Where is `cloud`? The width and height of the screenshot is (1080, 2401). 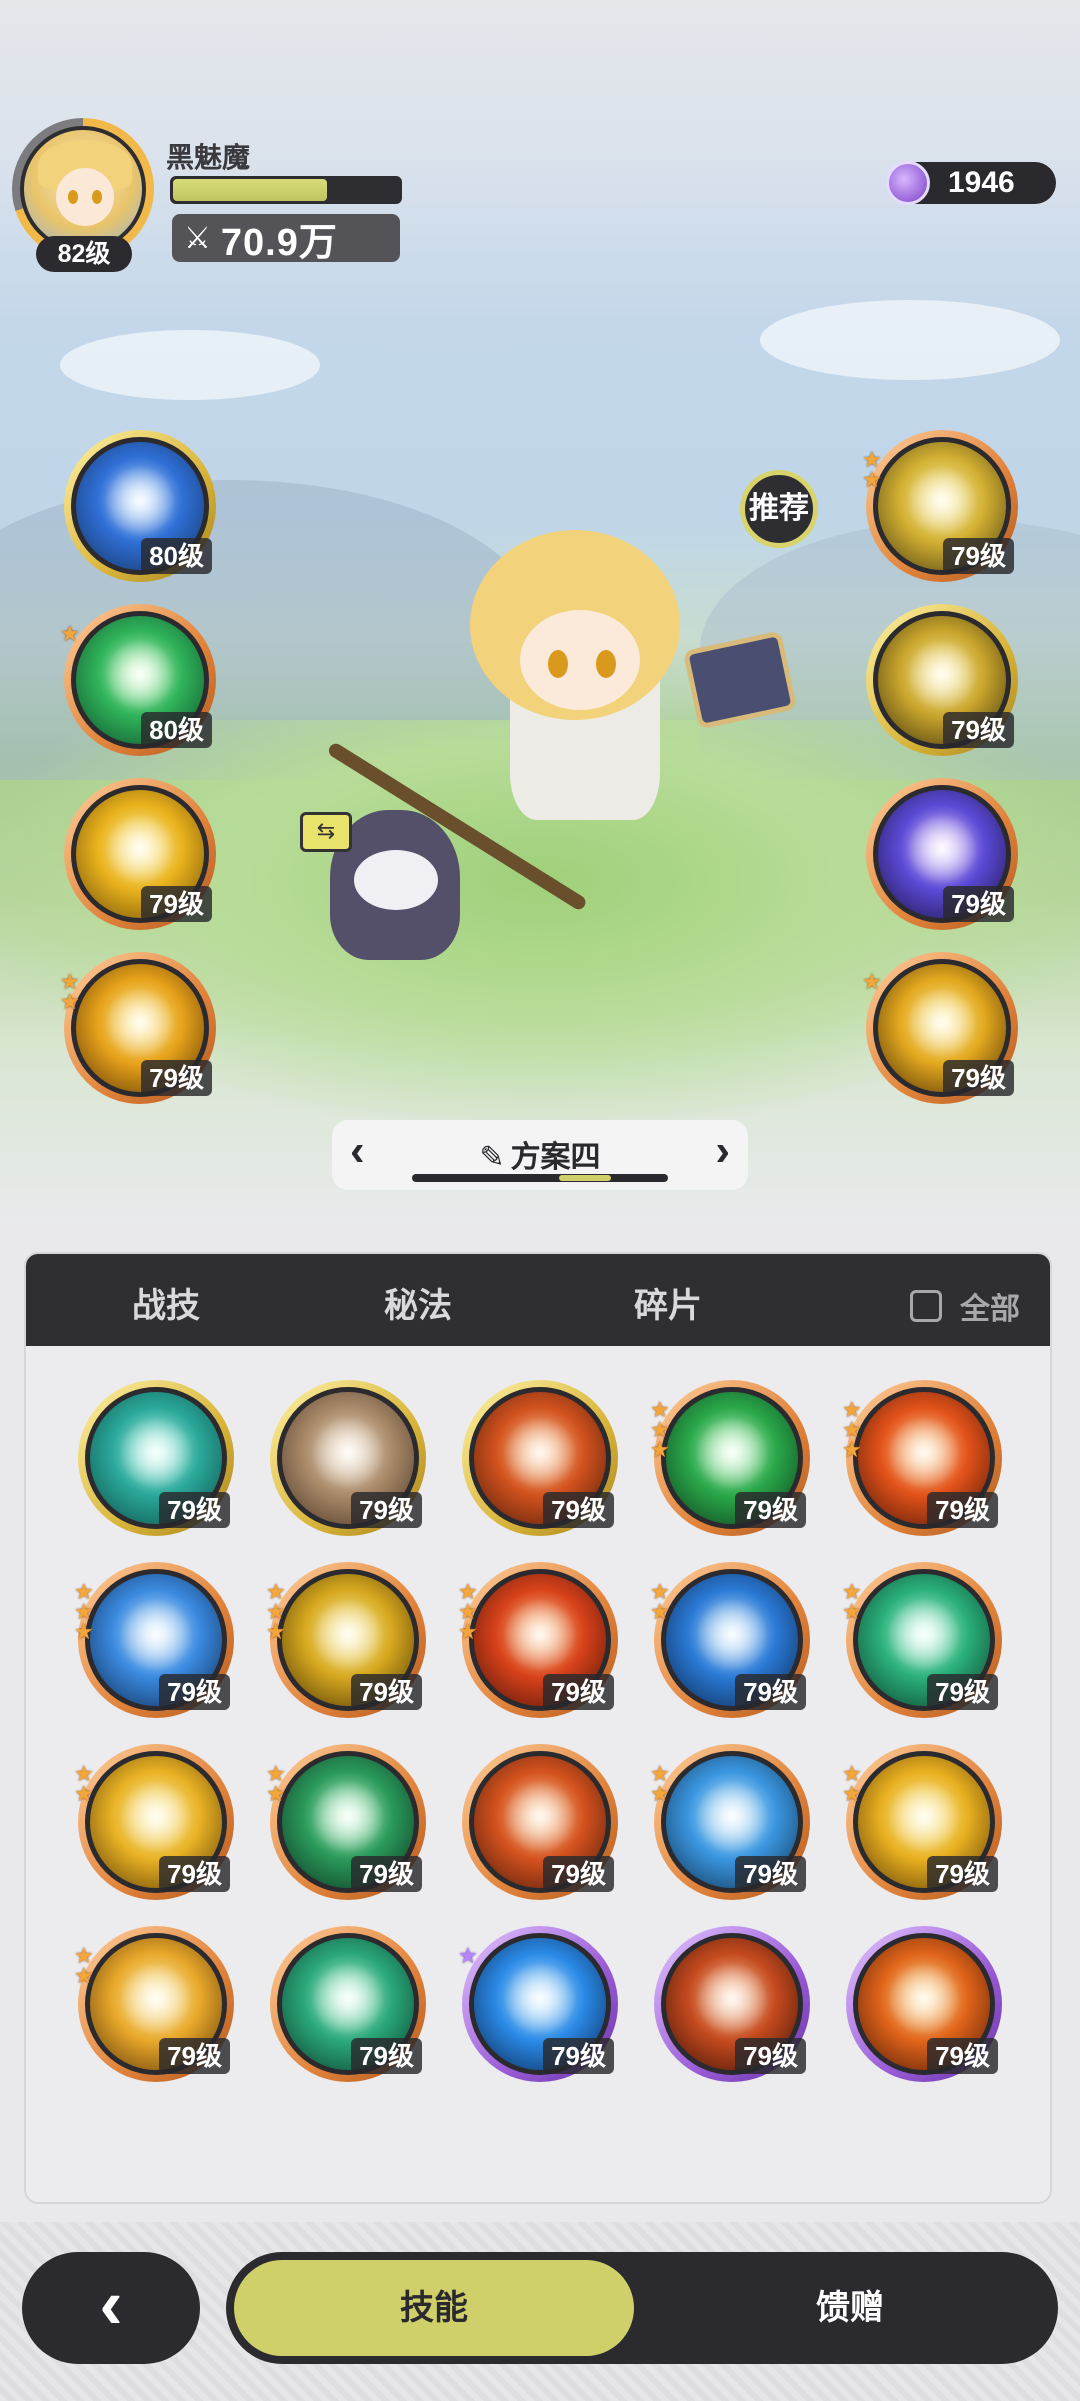 cloud is located at coordinates (910, 340).